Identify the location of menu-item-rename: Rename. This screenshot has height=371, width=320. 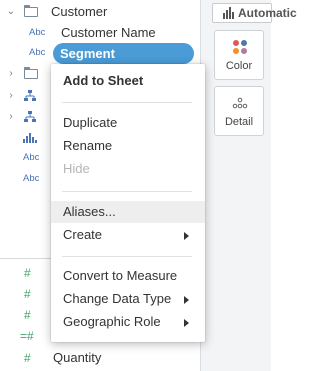
(128, 146).